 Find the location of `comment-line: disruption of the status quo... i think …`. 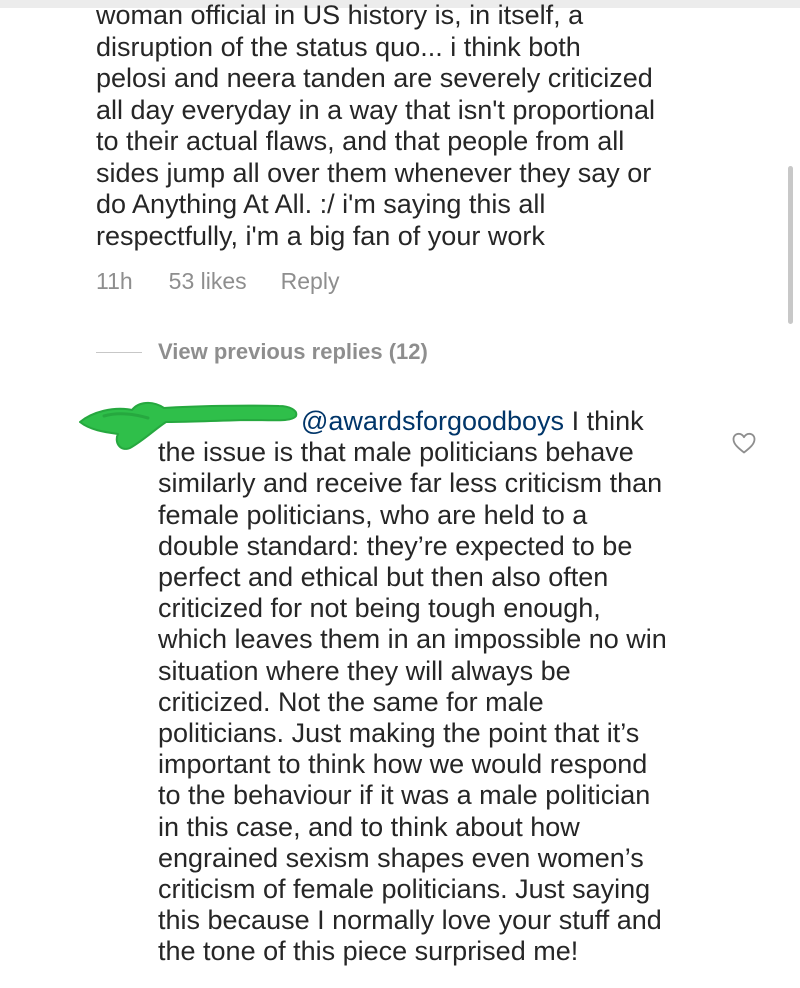

comment-line: disruption of the status quo... i think … is located at coordinates (338, 46).